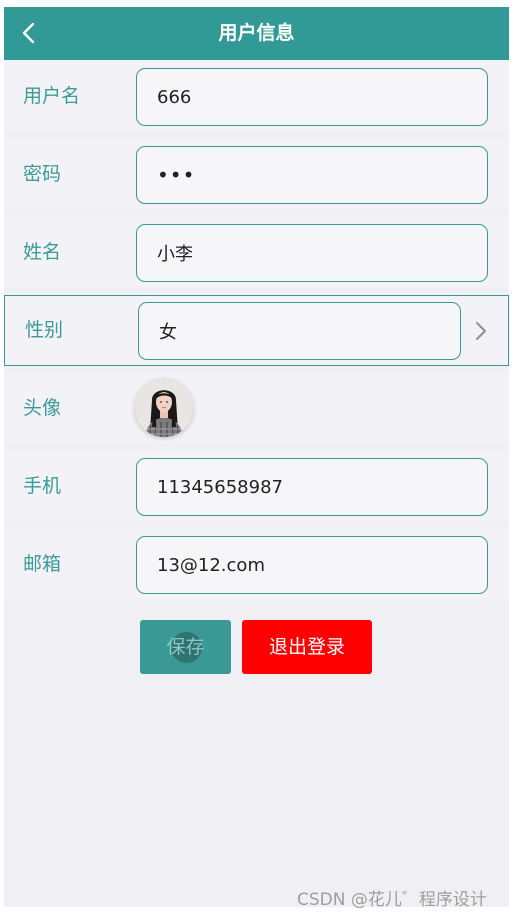 Image resolution: width=522 pixels, height=914 pixels. What do you see at coordinates (312, 487) in the screenshot?
I see `phone-input` at bounding box center [312, 487].